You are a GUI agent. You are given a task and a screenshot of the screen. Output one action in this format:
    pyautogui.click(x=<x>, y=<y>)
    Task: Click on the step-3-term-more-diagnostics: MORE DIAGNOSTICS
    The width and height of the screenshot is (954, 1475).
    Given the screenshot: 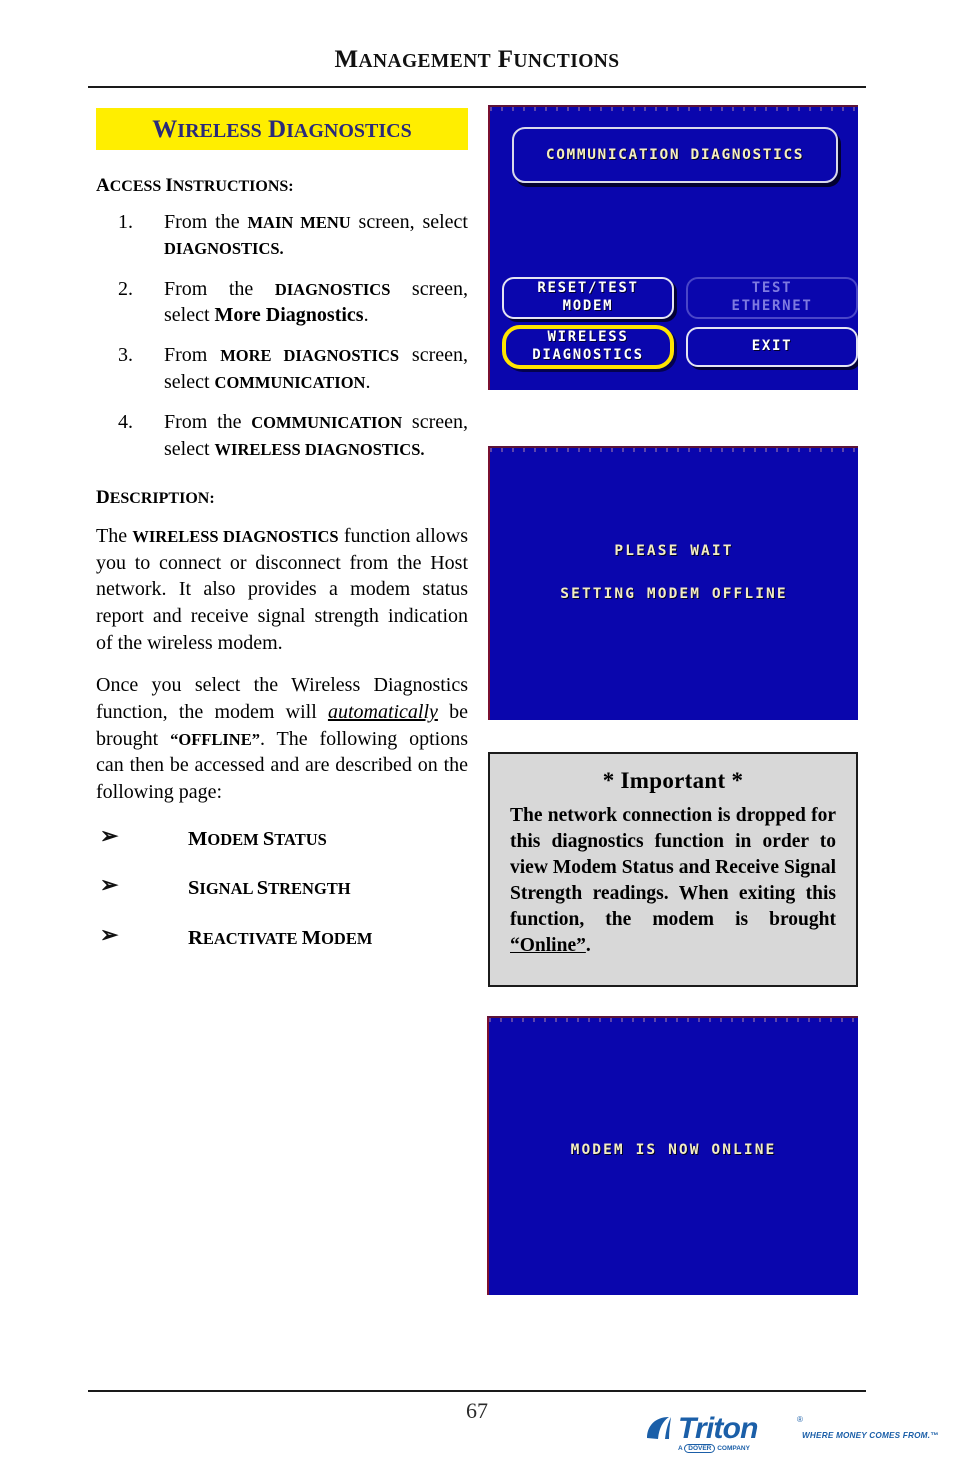 What is the action you would take?
    pyautogui.click(x=310, y=356)
    